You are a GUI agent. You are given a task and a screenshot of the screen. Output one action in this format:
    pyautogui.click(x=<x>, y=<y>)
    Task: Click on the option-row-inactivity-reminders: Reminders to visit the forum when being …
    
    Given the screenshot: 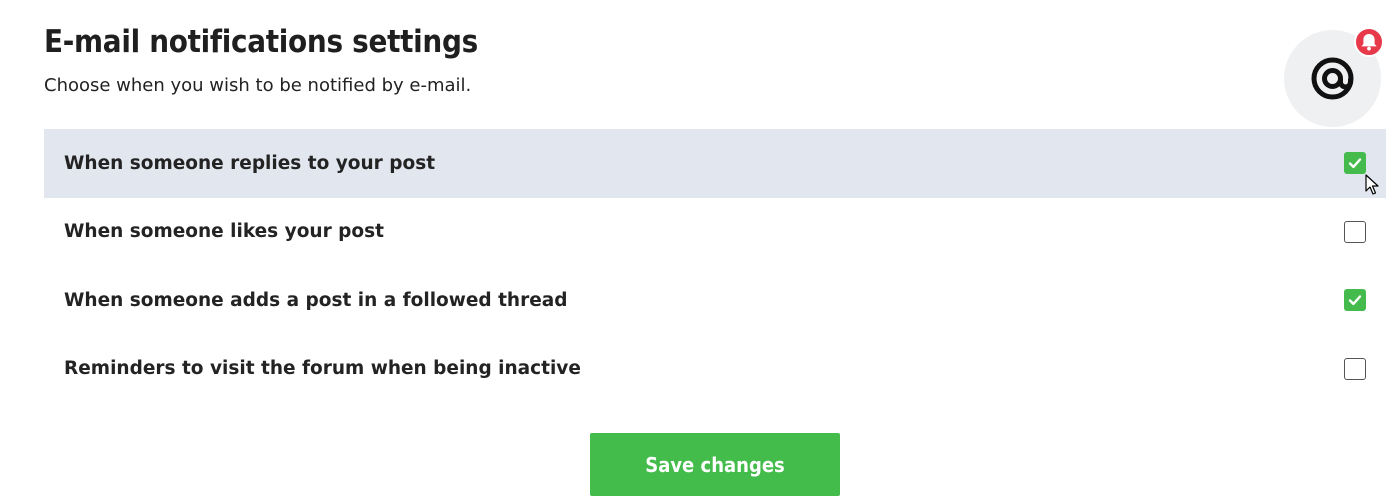 What is the action you would take?
    pyautogui.click(x=715, y=369)
    